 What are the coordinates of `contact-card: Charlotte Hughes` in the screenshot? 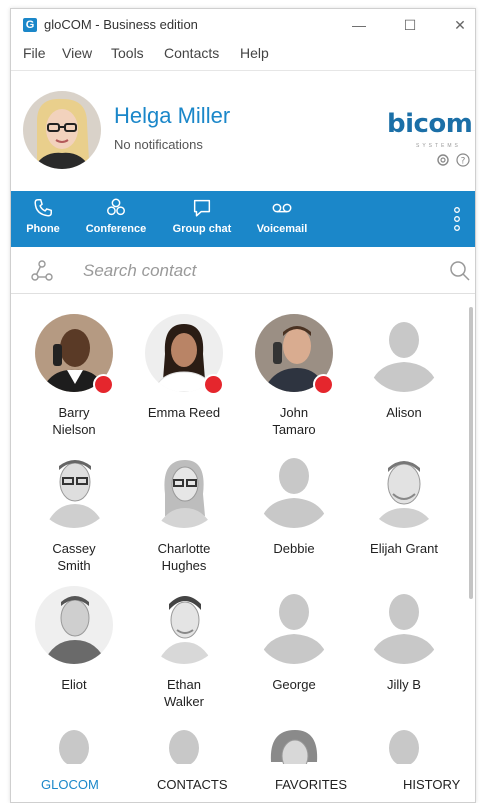 It's located at (184, 506).